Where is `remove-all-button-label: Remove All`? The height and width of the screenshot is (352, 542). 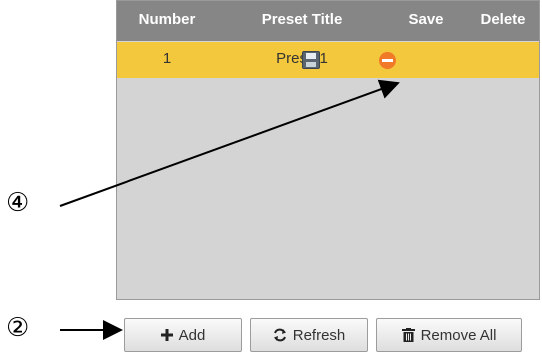 remove-all-button-label: Remove All is located at coordinates (458, 335).